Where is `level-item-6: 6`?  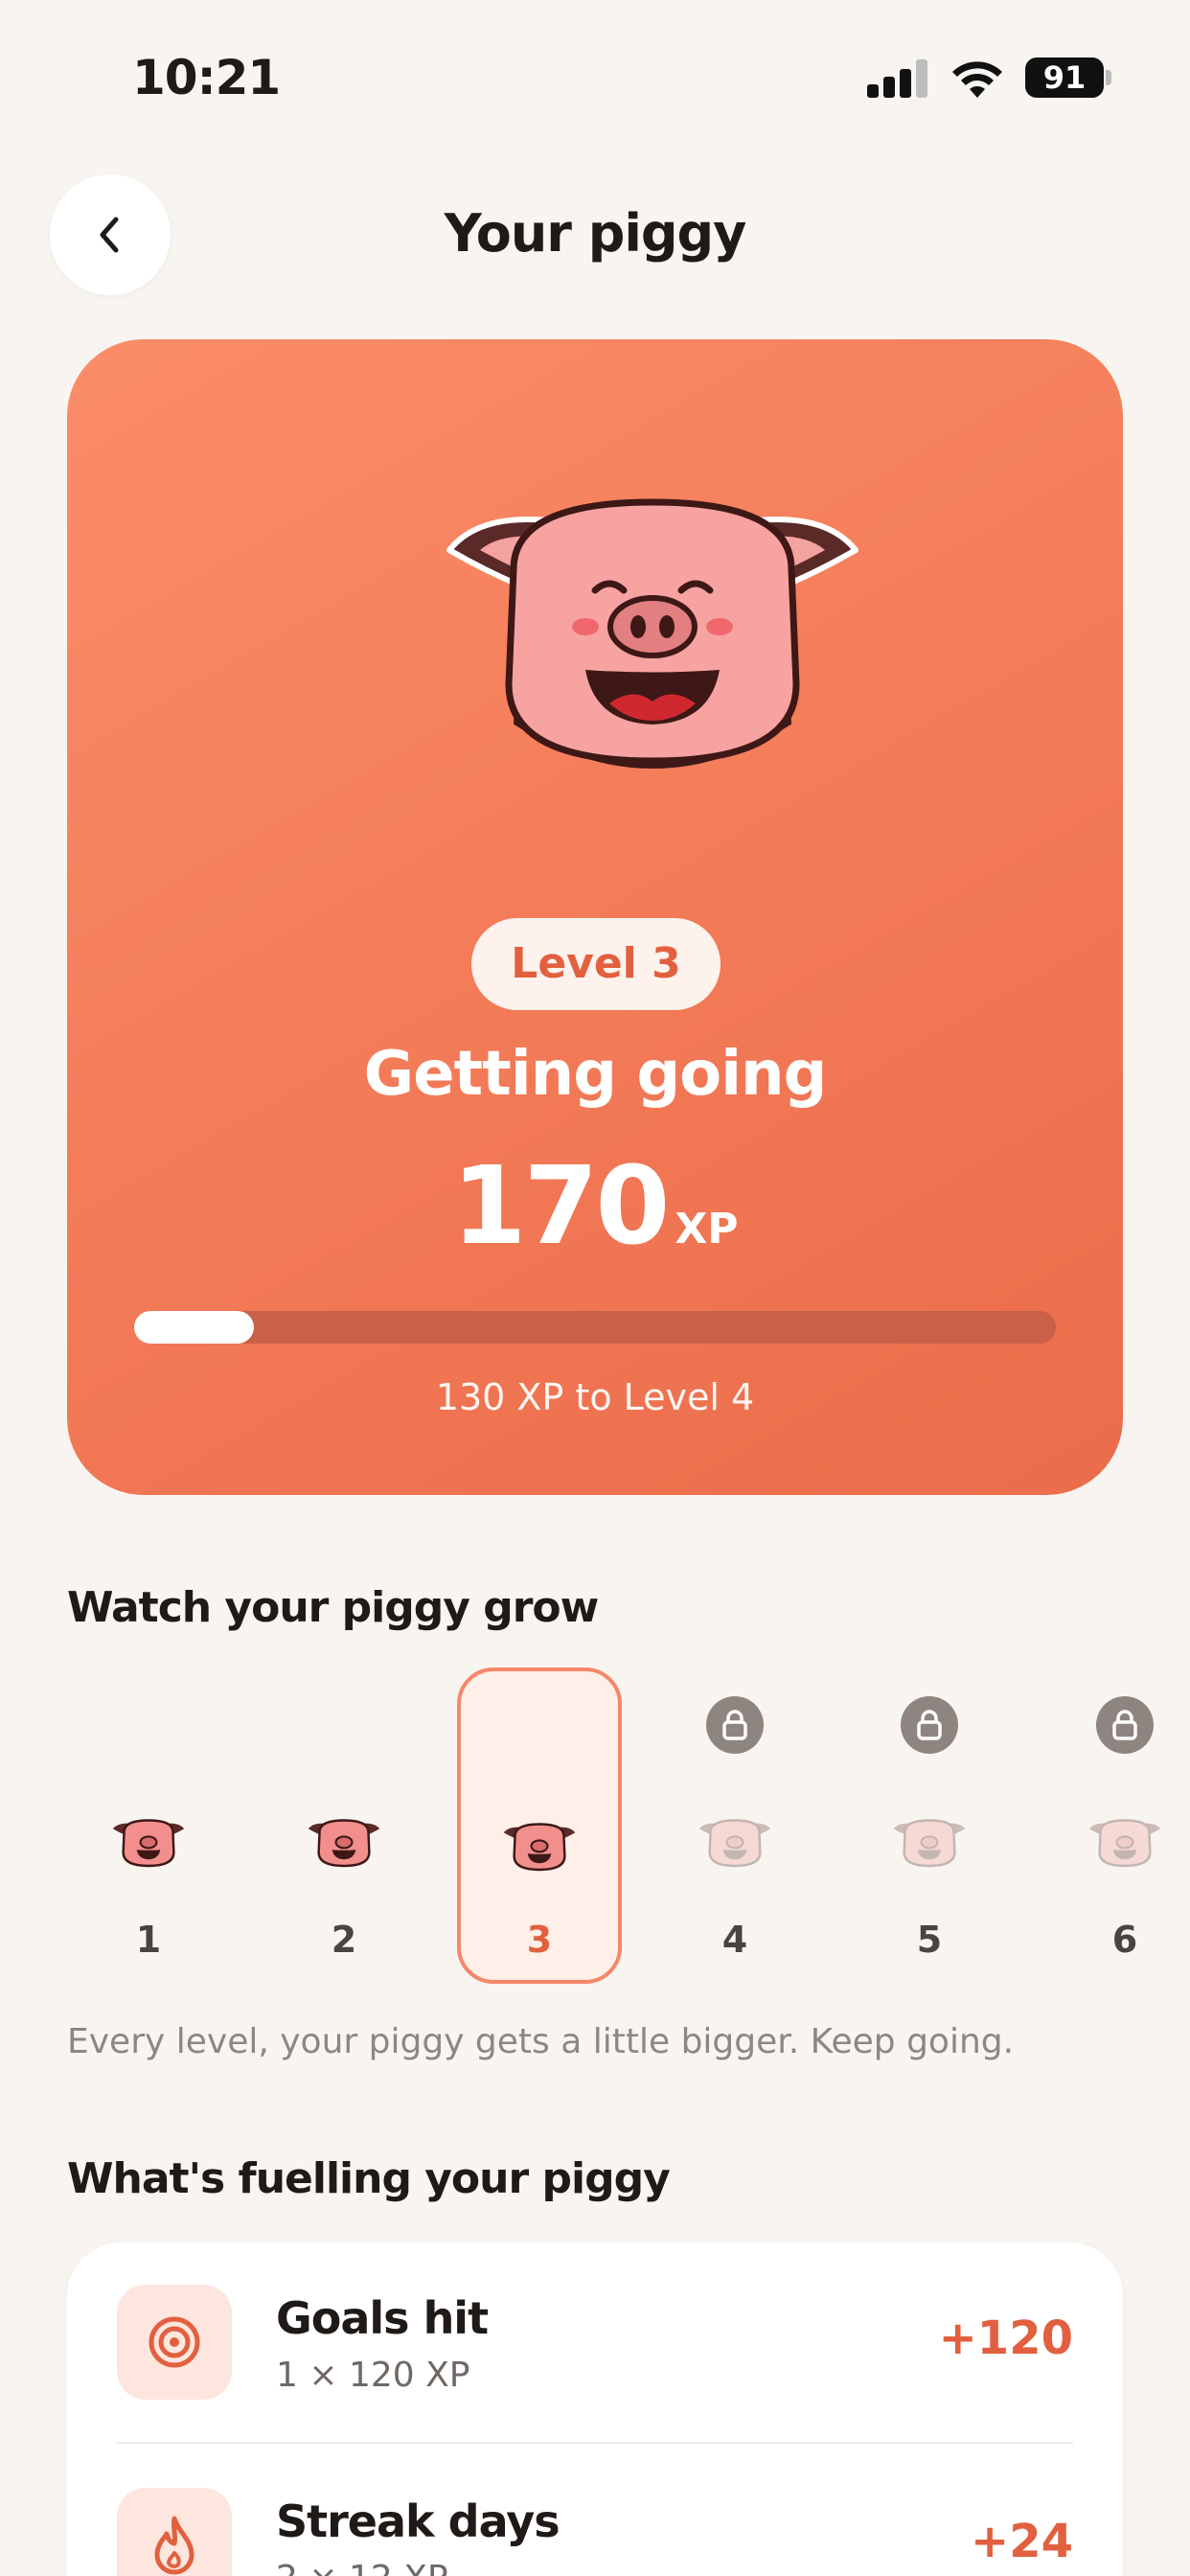
level-item-6: 6 is located at coordinates (1116, 1826).